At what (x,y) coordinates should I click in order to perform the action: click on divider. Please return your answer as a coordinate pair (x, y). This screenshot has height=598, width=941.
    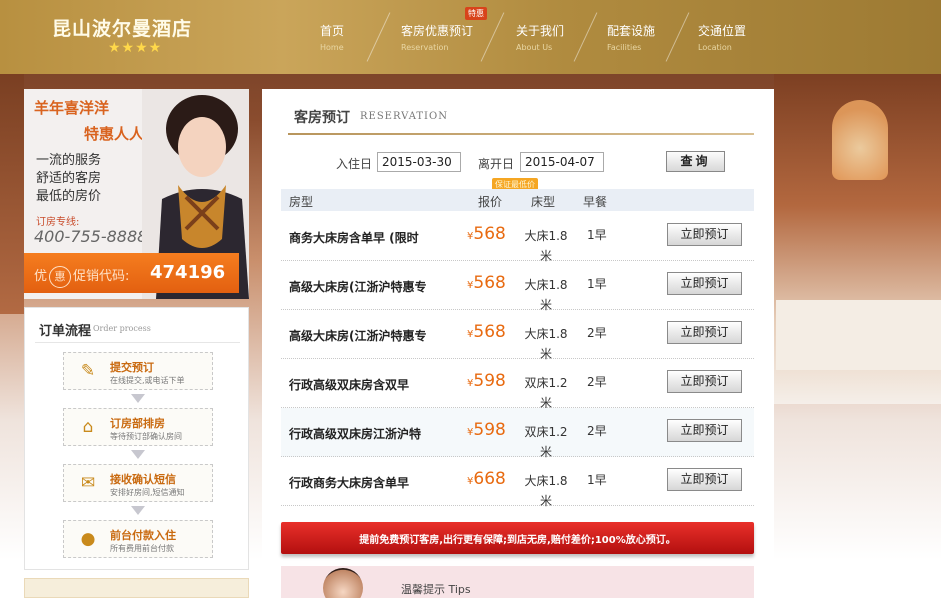
    Looking at the image, I should click on (521, 134).